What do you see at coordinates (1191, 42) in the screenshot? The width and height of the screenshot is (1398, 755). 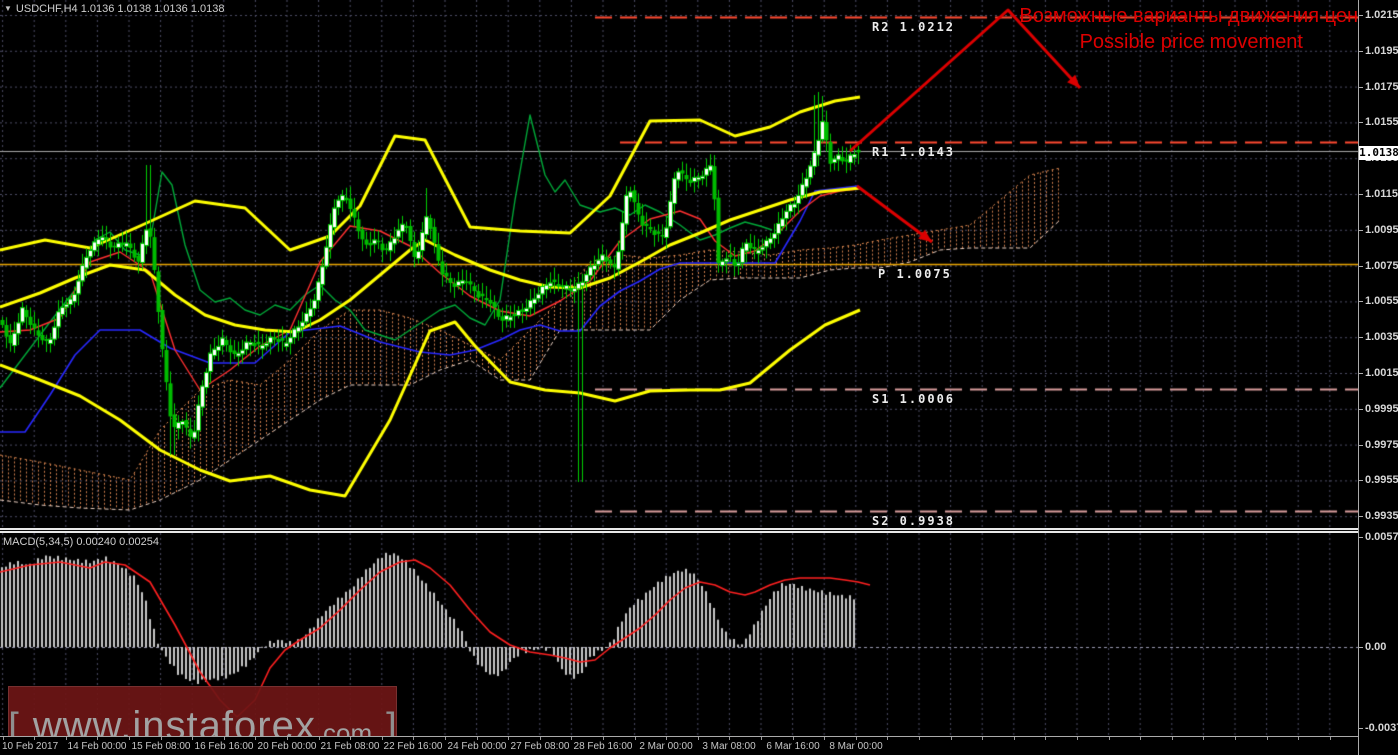 I see `annotation-text-en: Possible price movement` at bounding box center [1191, 42].